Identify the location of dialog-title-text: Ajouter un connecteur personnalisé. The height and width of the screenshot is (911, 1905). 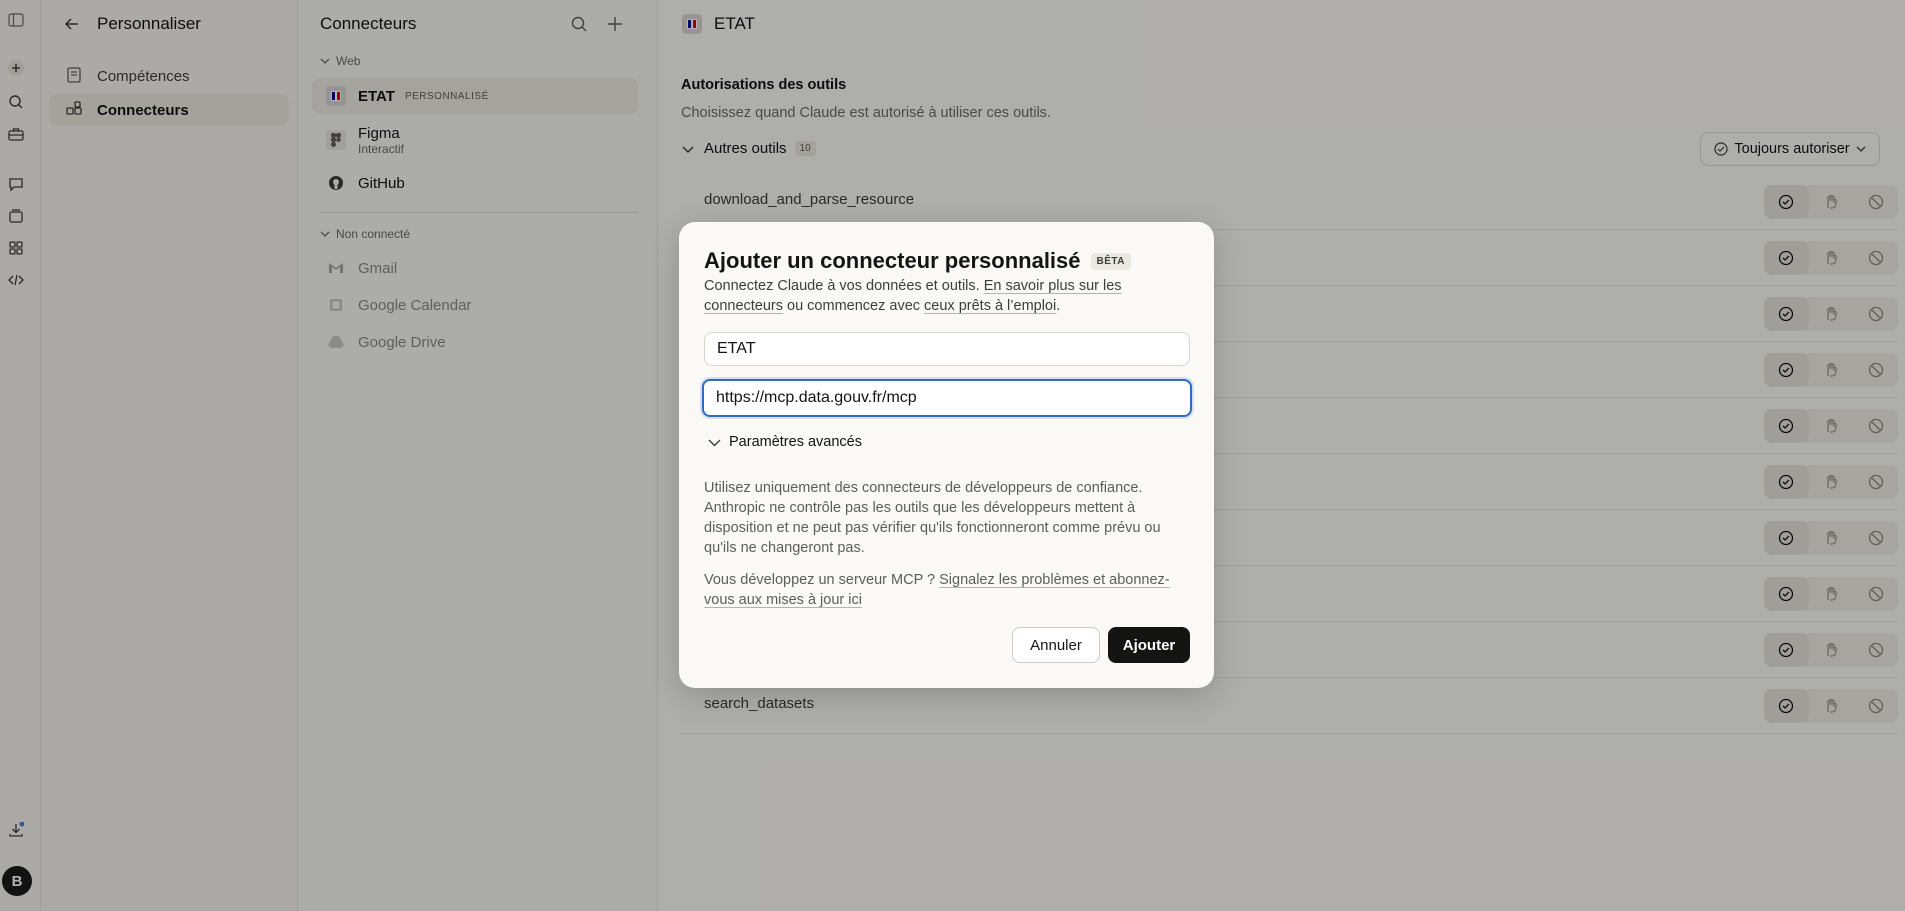
(892, 260).